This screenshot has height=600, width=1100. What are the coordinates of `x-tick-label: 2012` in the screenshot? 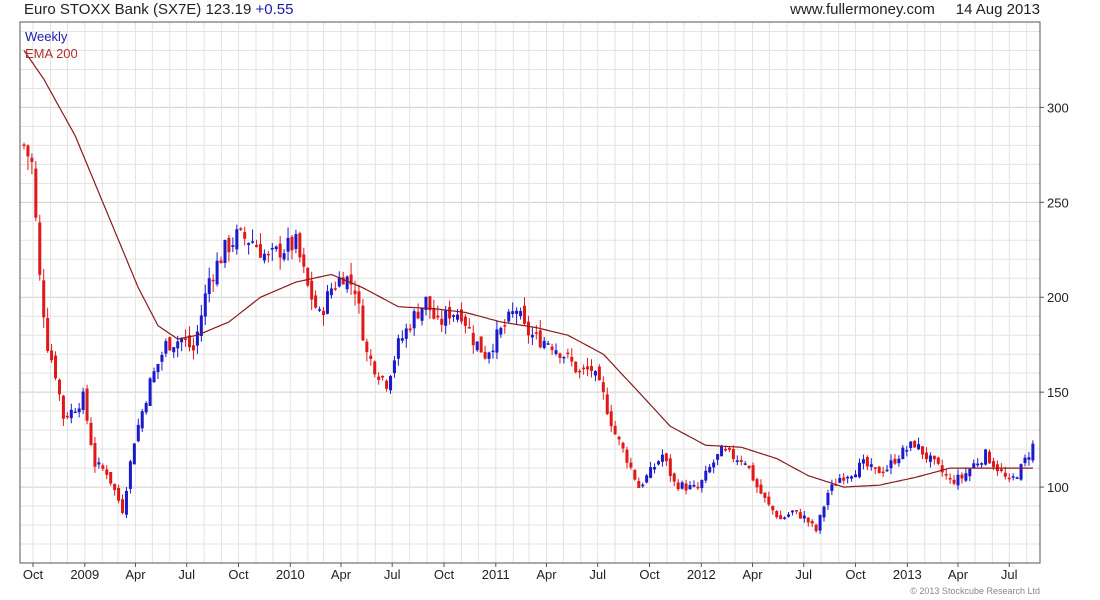 It's located at (701, 574).